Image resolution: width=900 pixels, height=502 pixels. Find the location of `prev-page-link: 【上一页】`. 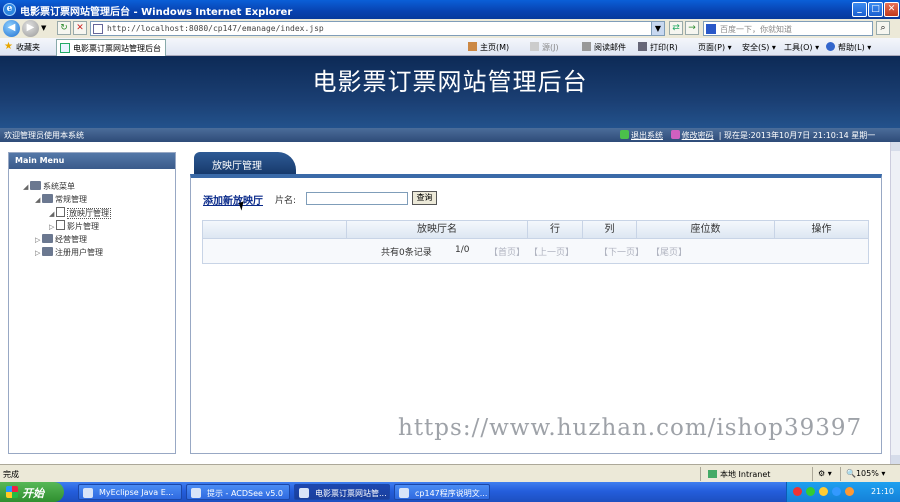

prev-page-link: 【上一页】 is located at coordinates (551, 251).